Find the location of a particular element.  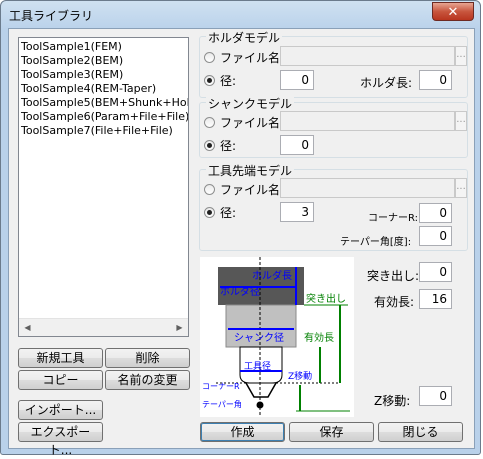

holder-diameter-label: 径: is located at coordinates (228, 81).